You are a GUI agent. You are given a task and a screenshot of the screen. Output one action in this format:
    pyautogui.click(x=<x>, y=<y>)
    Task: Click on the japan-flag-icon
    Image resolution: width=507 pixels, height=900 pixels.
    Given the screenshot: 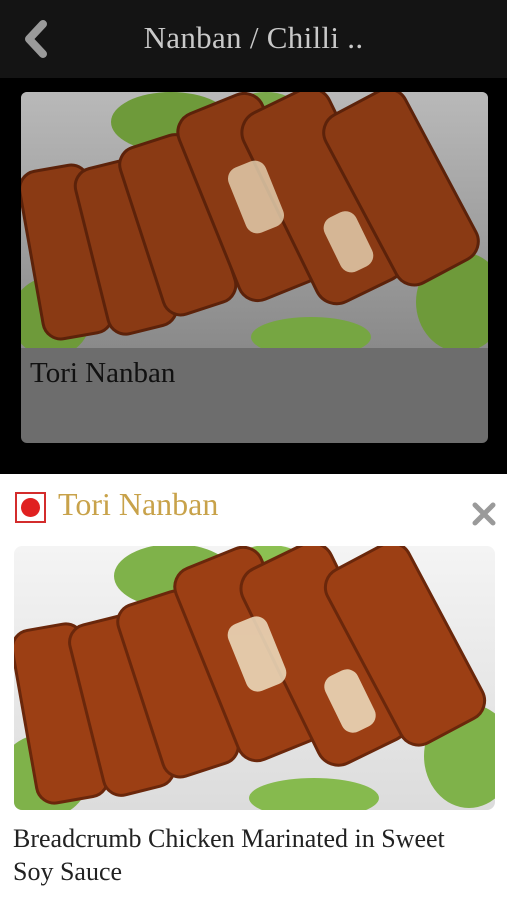 What is the action you would take?
    pyautogui.click(x=30, y=507)
    